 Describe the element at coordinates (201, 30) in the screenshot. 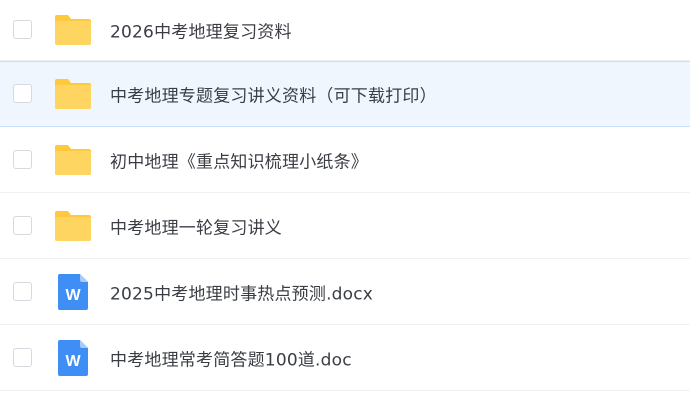

I see `file-name: 2026中考地理复习资料` at that location.